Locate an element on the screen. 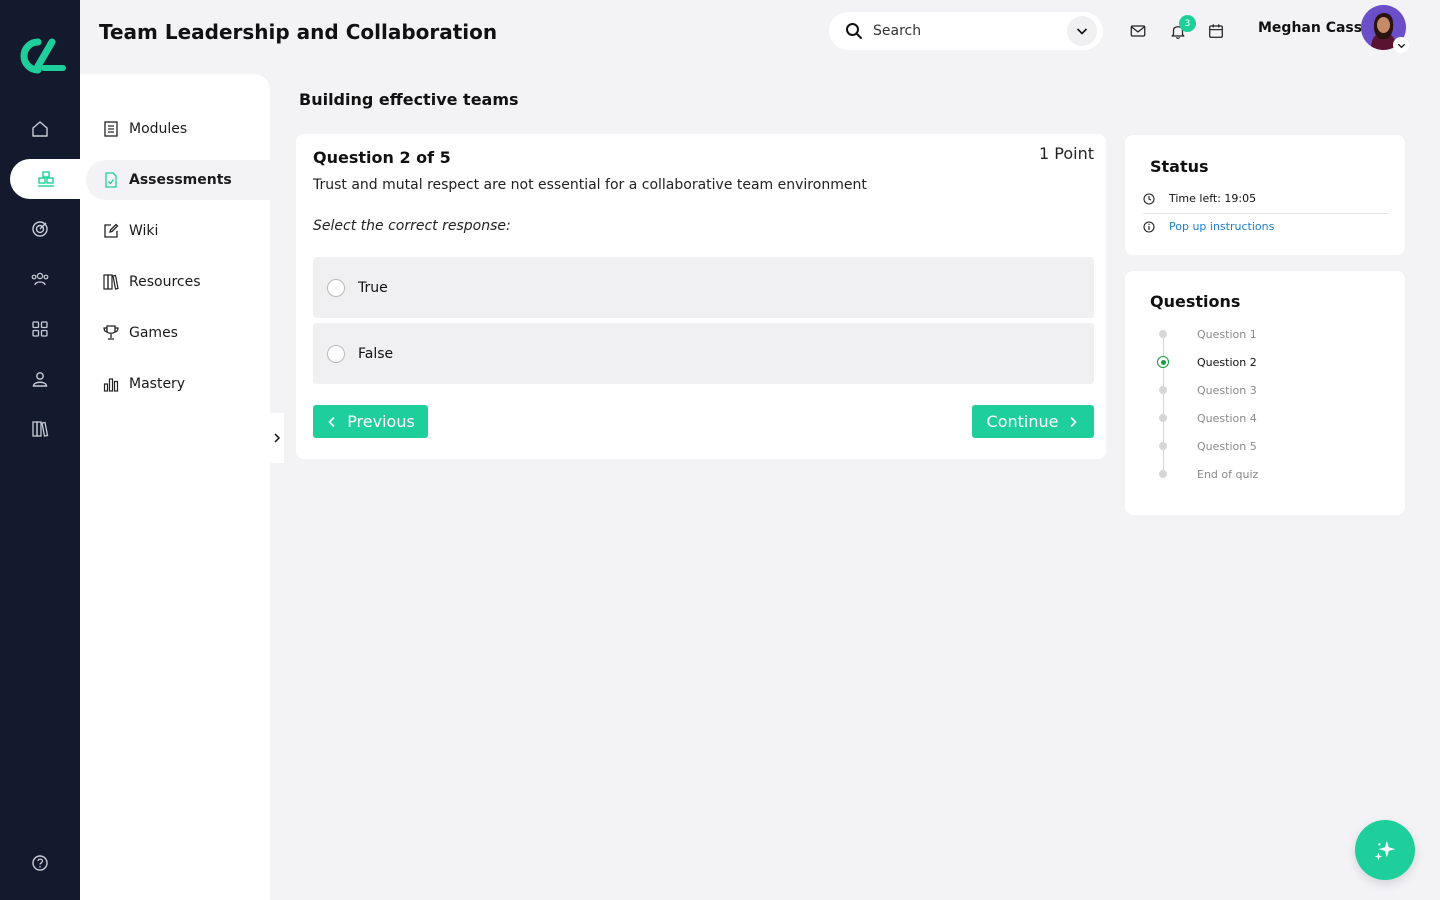 The image size is (1440, 900). previous-button: Previous is located at coordinates (370, 421).